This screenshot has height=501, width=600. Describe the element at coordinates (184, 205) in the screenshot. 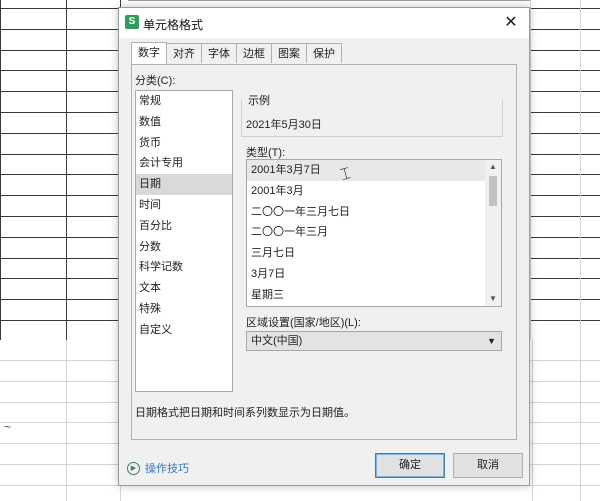

I see `category-item-time: 时间` at that location.